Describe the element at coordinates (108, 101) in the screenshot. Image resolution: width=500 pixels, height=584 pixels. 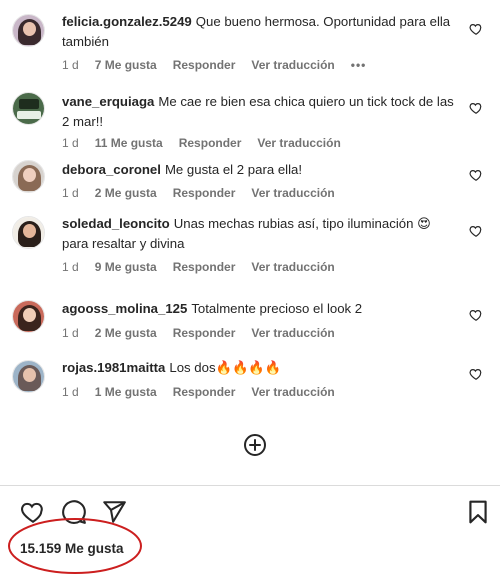
I see `comment-username: vane_erquiaga` at that location.